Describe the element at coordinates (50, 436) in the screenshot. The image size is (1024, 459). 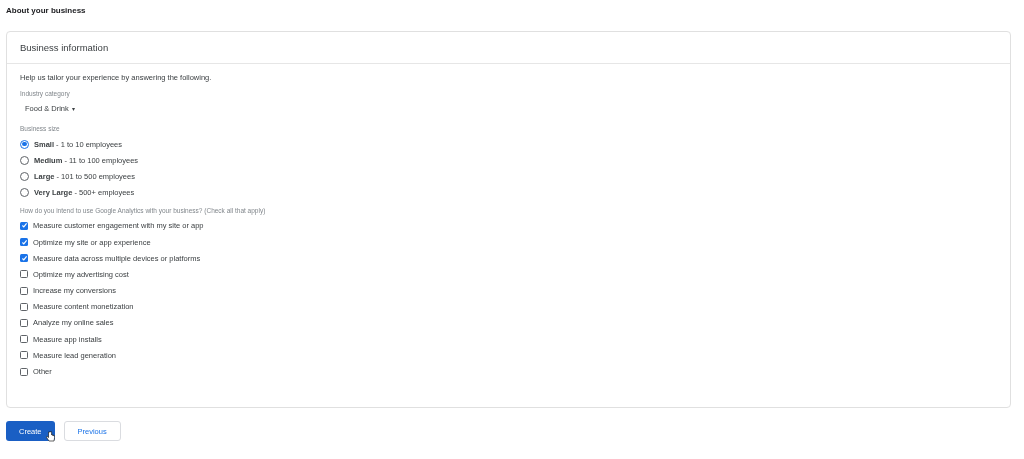
I see `hand-cursor-icon` at that location.